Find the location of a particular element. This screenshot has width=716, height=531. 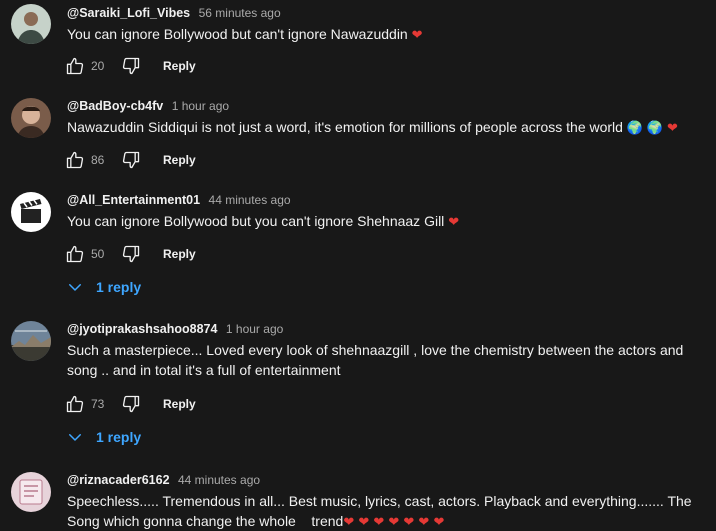

comment-timestamp: 56 minutes ago is located at coordinates (240, 13).